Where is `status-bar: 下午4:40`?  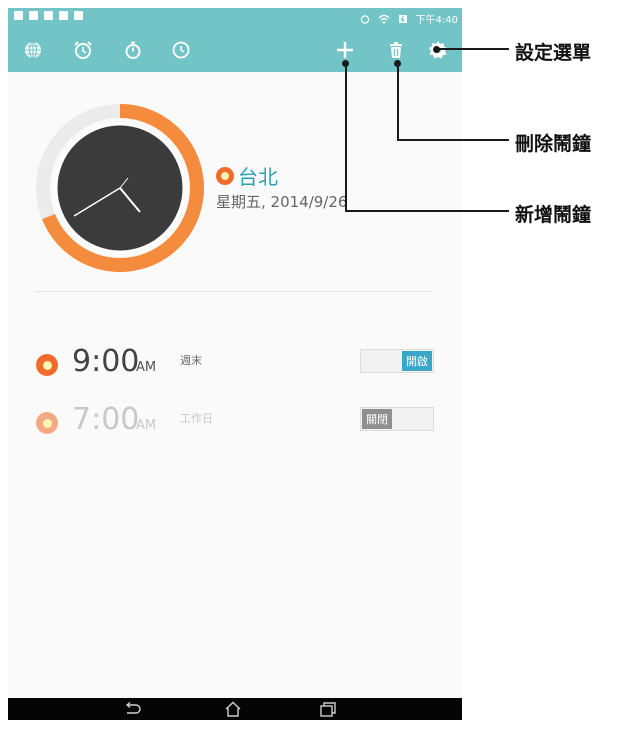 status-bar: 下午4:40 is located at coordinates (235, 18).